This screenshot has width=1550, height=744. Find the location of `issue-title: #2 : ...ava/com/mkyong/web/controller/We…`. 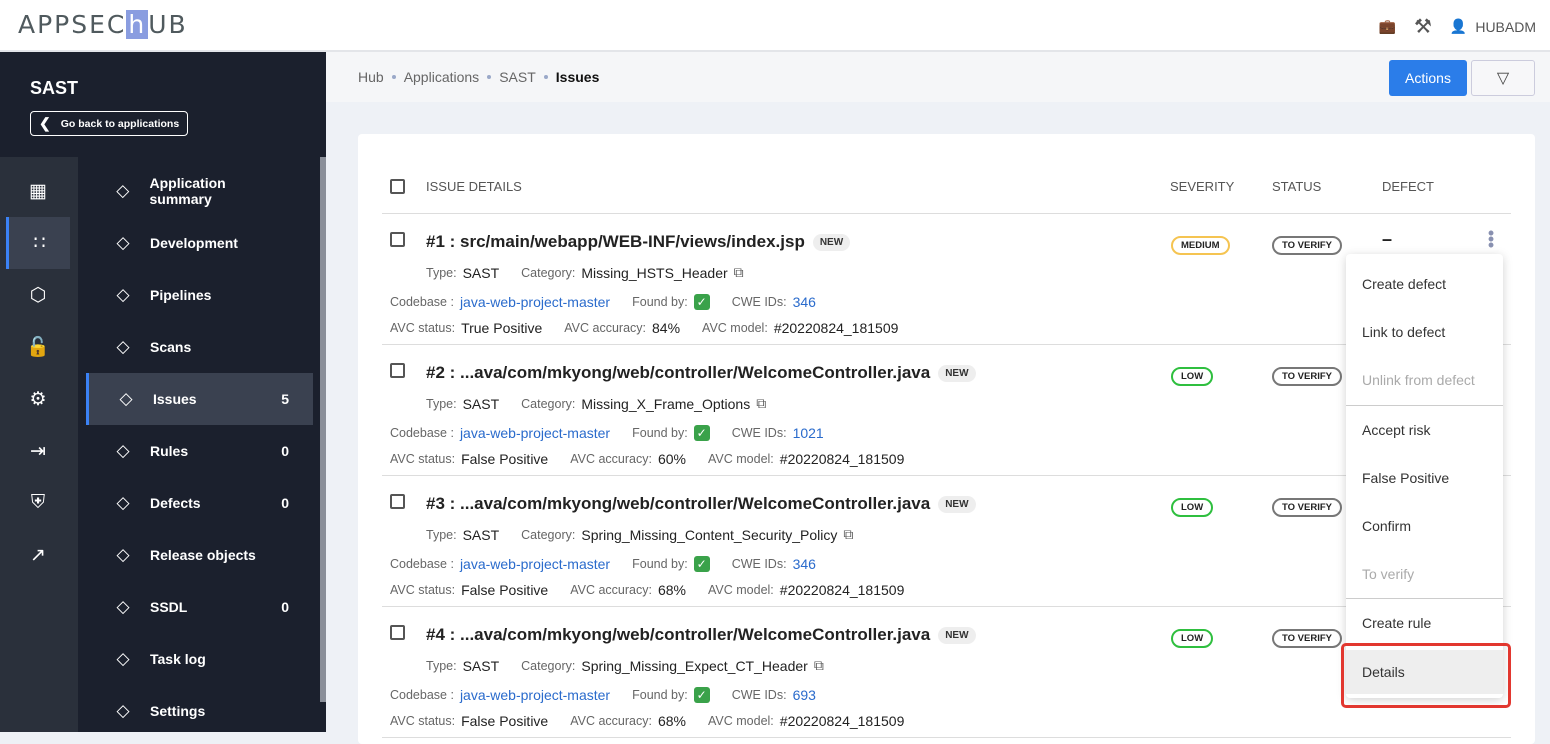

issue-title: #2 : ...ava/com/mkyong/web/controller/We… is located at coordinates (678, 373).